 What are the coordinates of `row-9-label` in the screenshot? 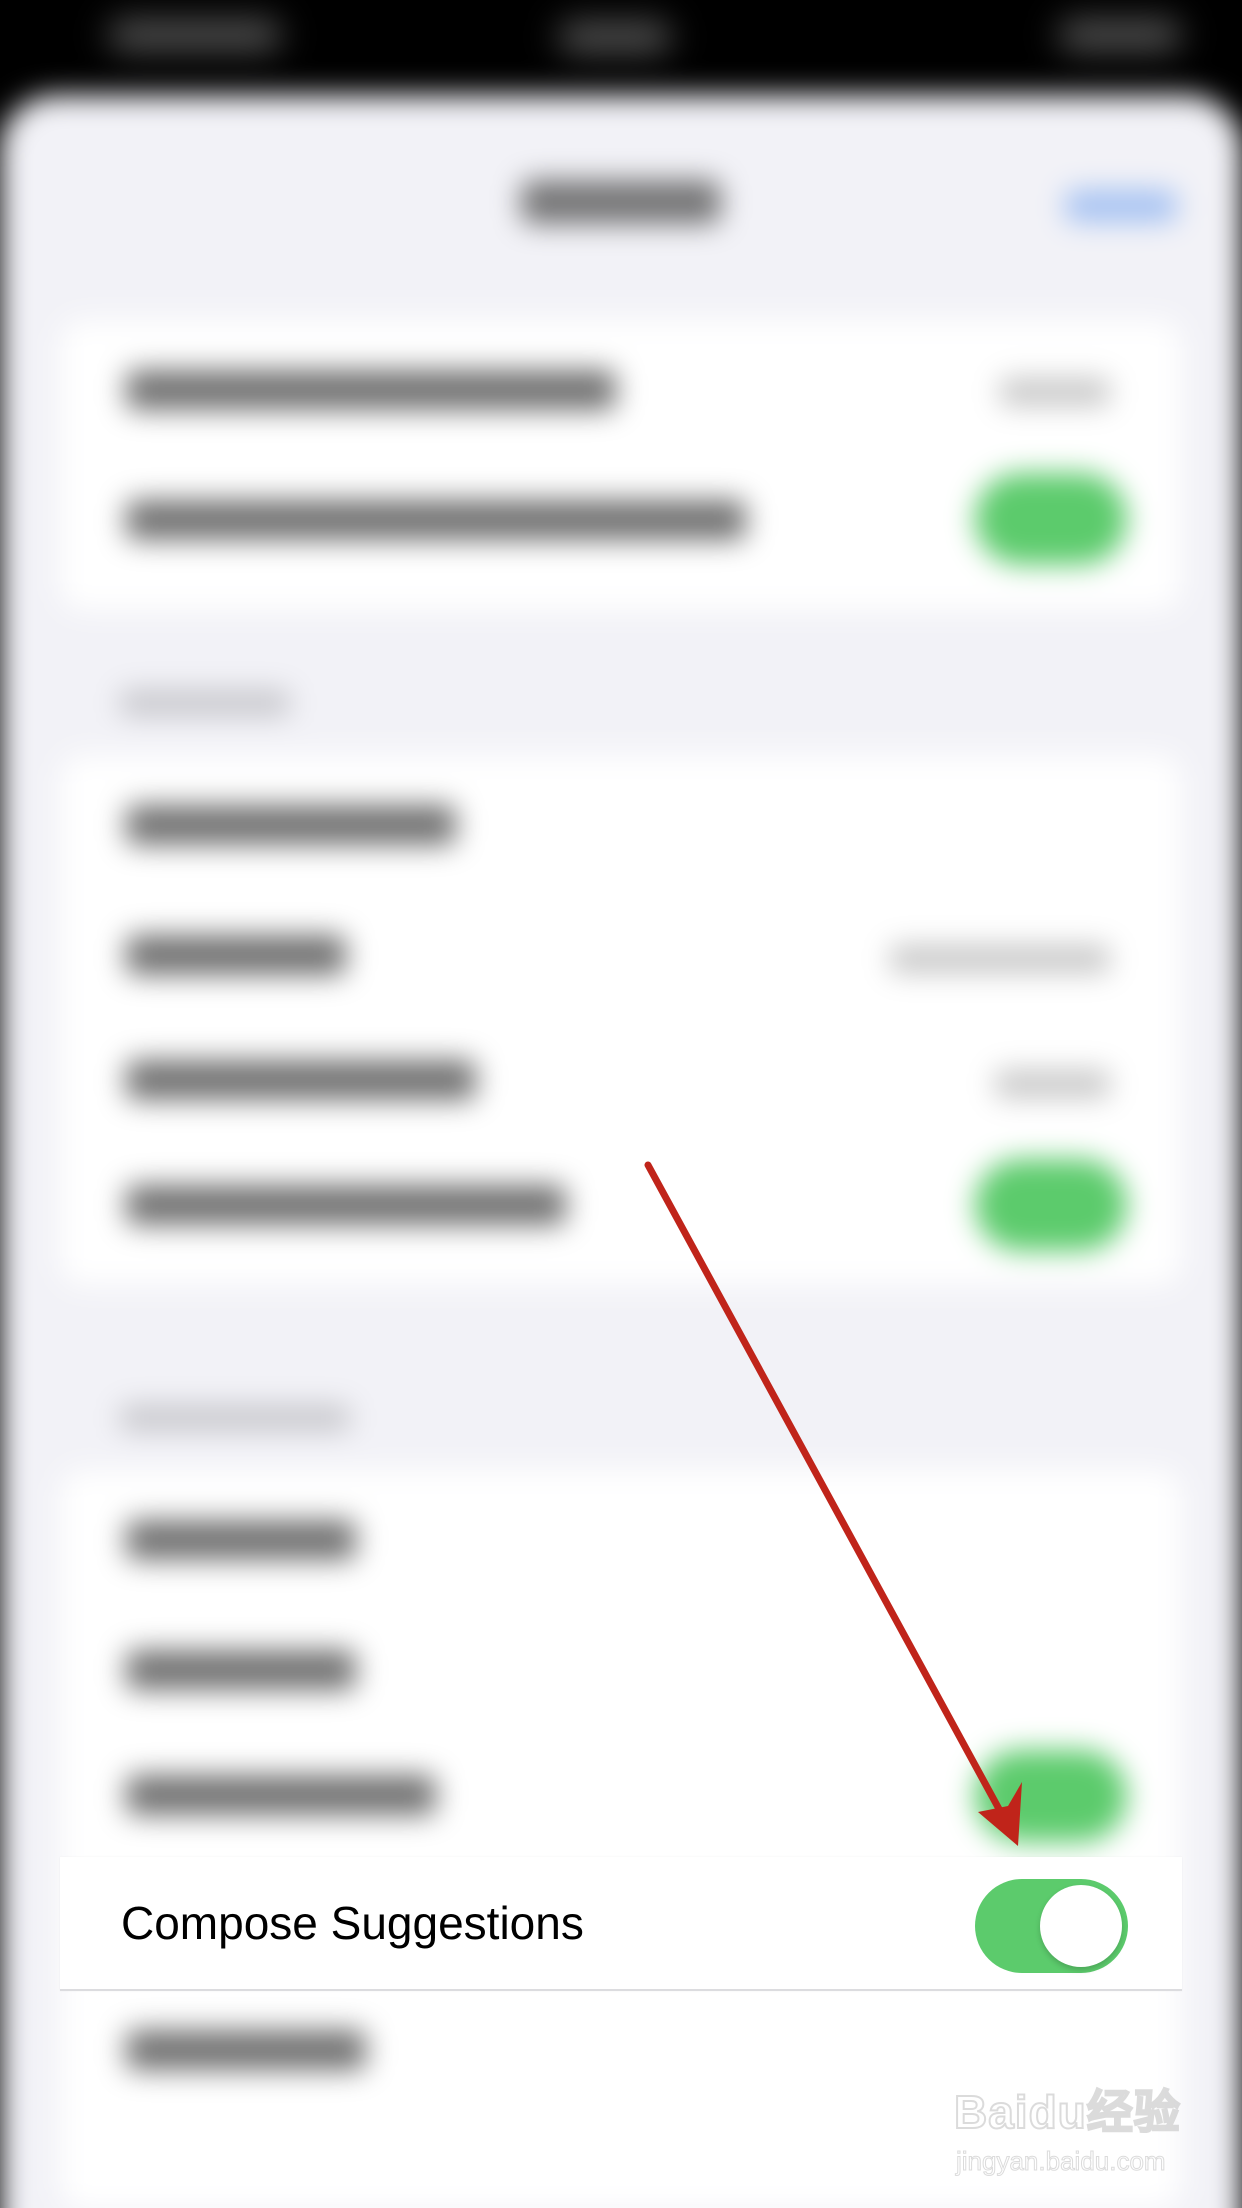 It's located at (281, 1795).